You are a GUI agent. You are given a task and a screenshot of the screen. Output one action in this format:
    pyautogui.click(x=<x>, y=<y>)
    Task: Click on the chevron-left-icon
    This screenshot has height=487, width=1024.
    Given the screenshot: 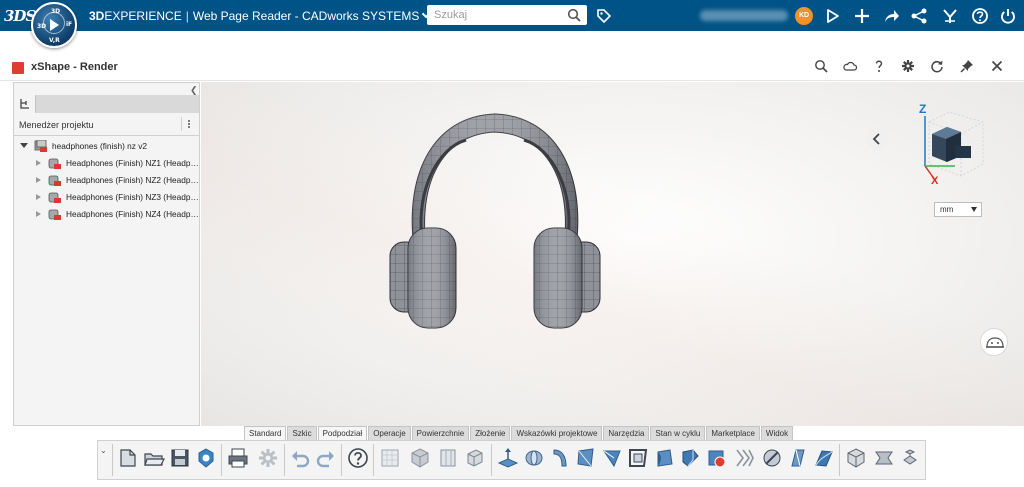 What is the action you would take?
    pyautogui.click(x=876, y=139)
    